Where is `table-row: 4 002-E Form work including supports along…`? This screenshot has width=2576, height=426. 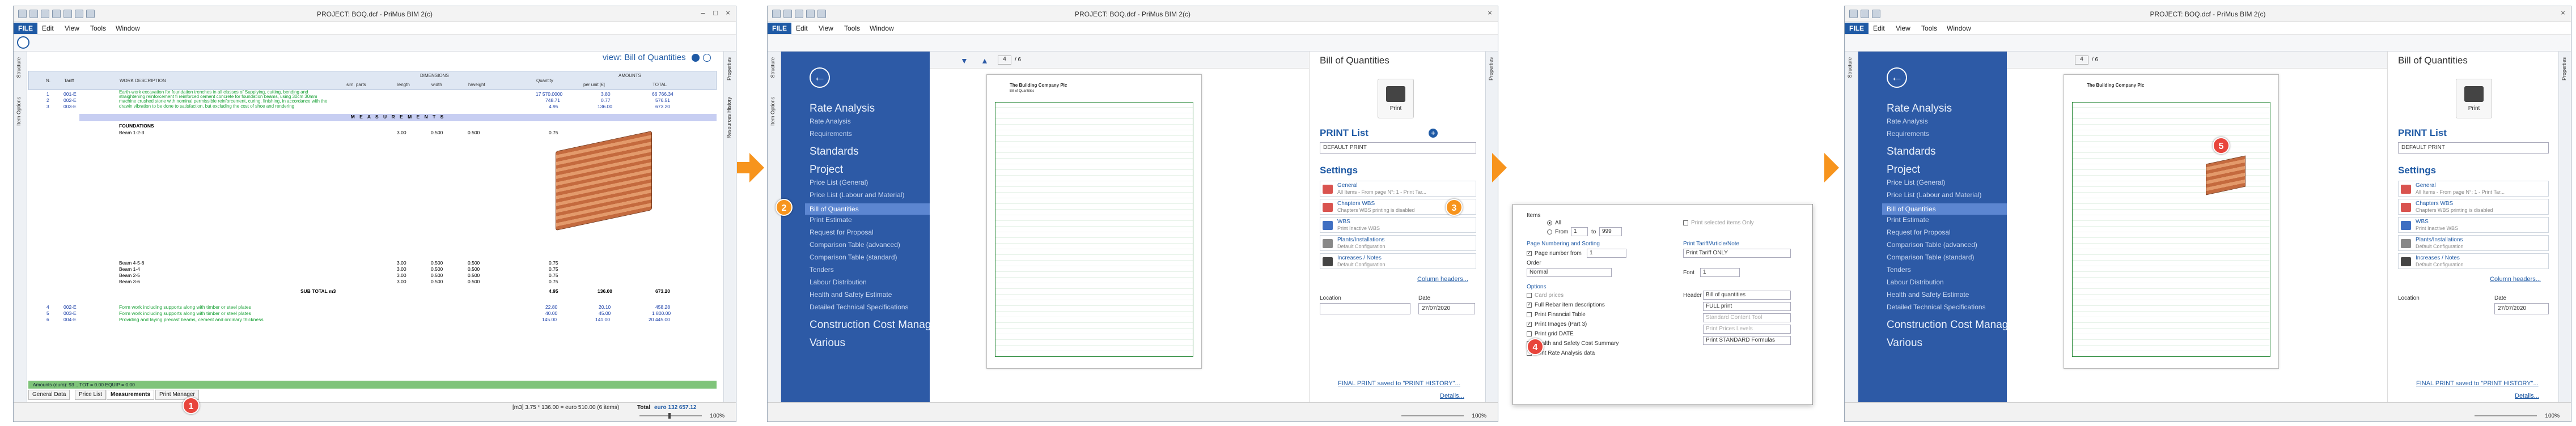
table-row: 4 002-E Form work including supports along… is located at coordinates (373, 307).